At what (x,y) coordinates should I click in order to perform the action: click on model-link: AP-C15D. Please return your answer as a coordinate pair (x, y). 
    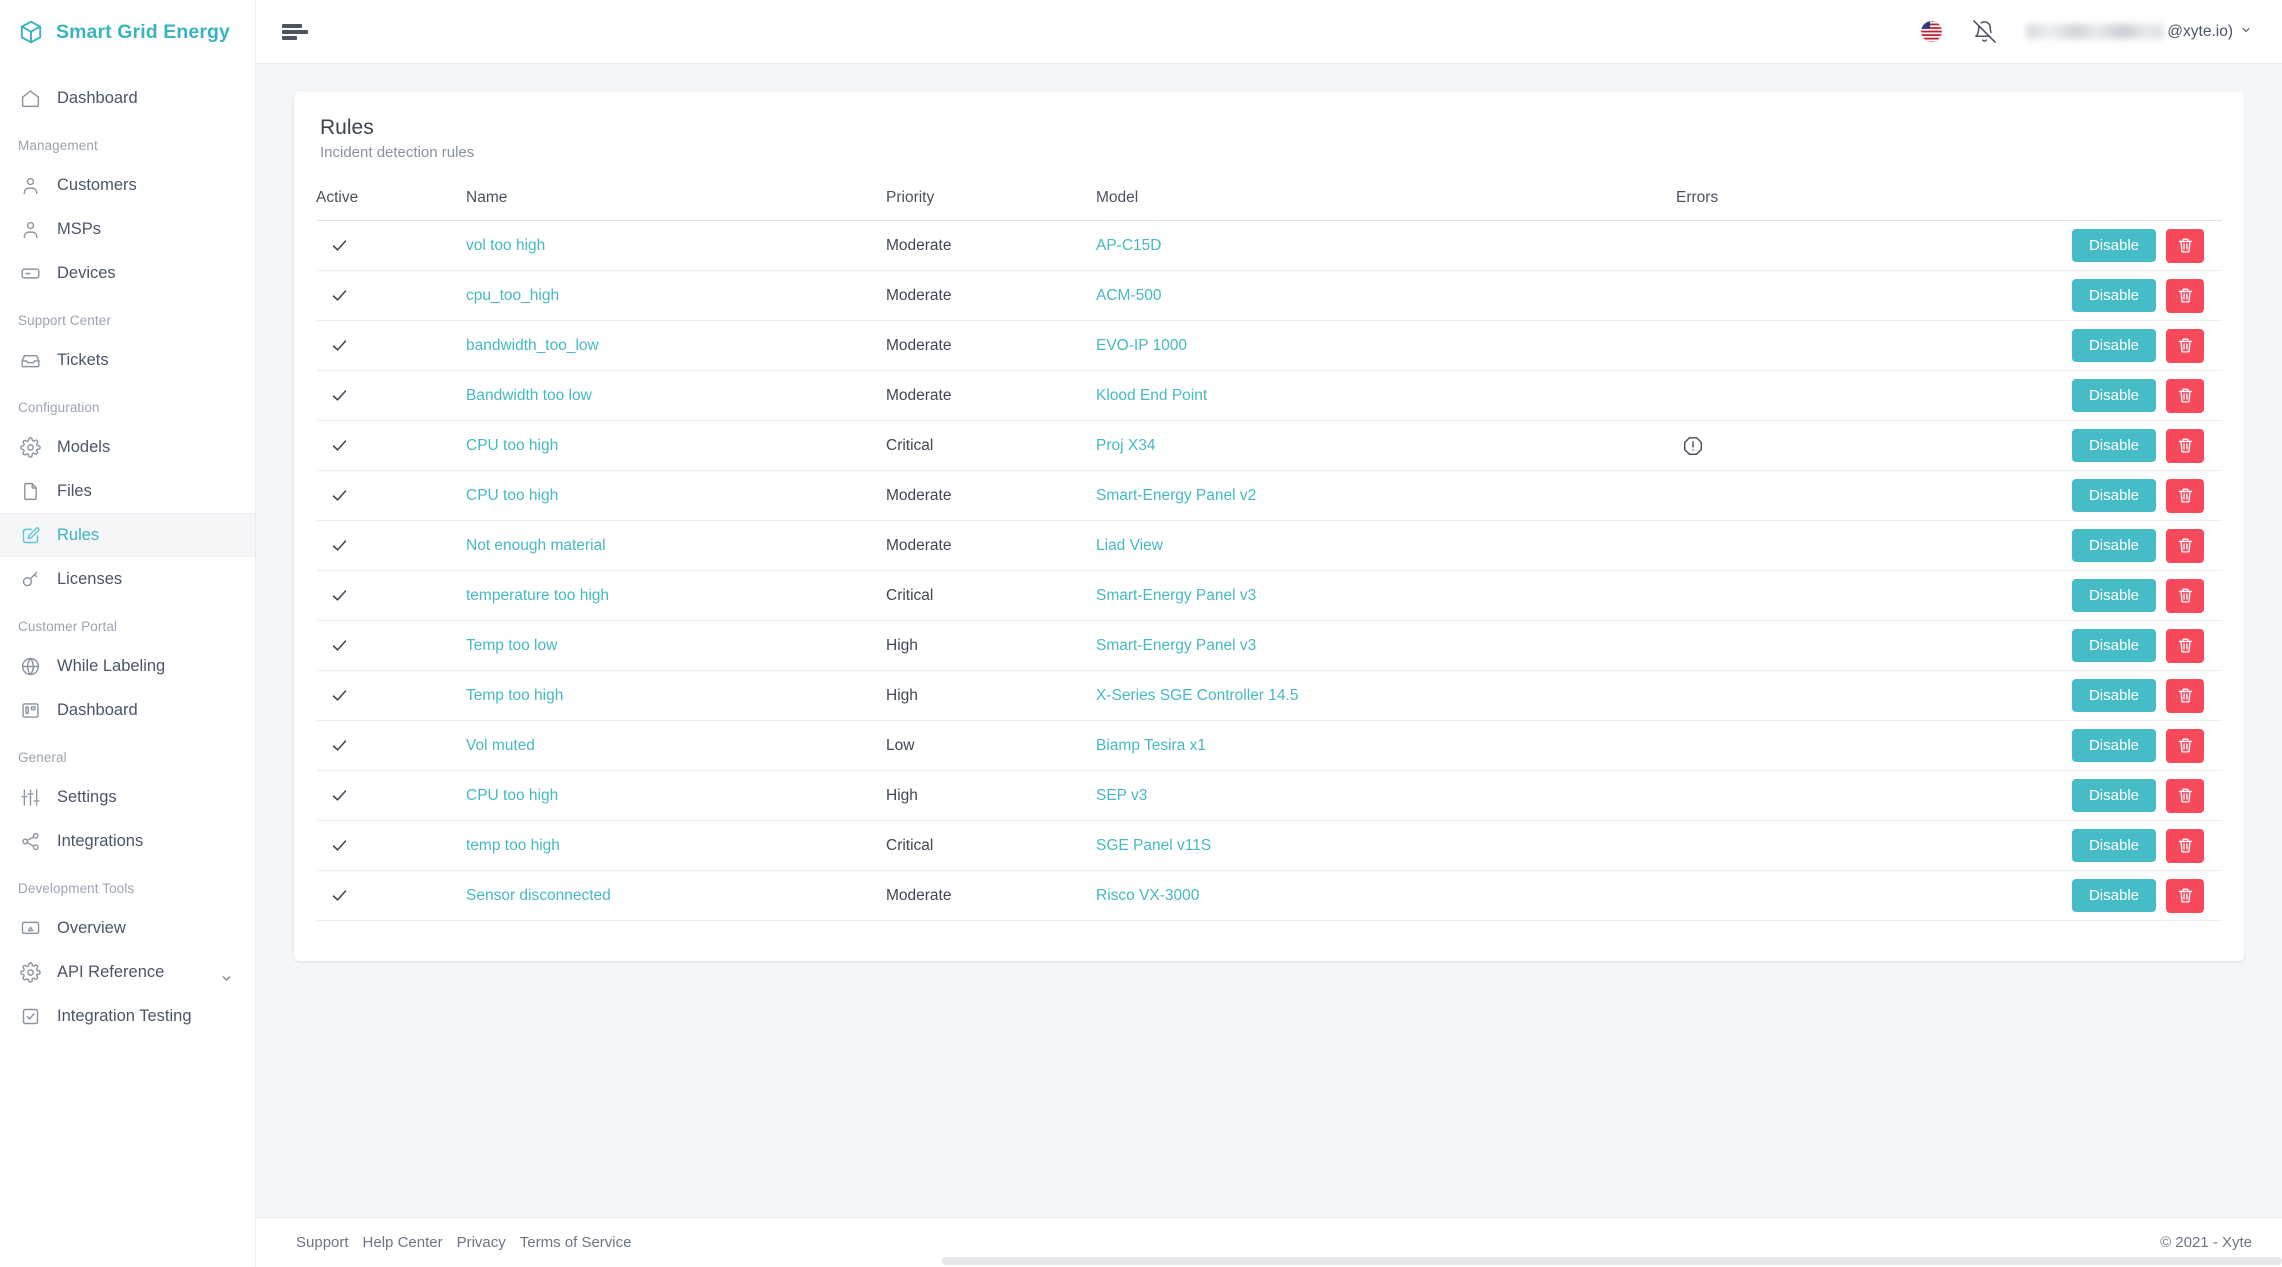
    Looking at the image, I should click on (1128, 245).